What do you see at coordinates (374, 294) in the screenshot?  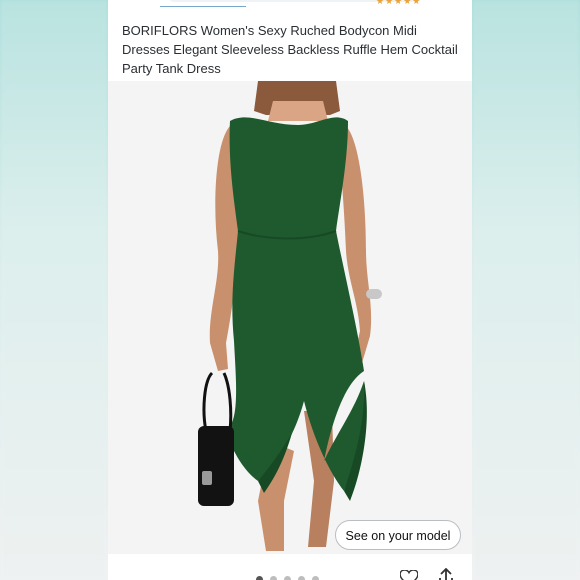 I see `bracelet` at bounding box center [374, 294].